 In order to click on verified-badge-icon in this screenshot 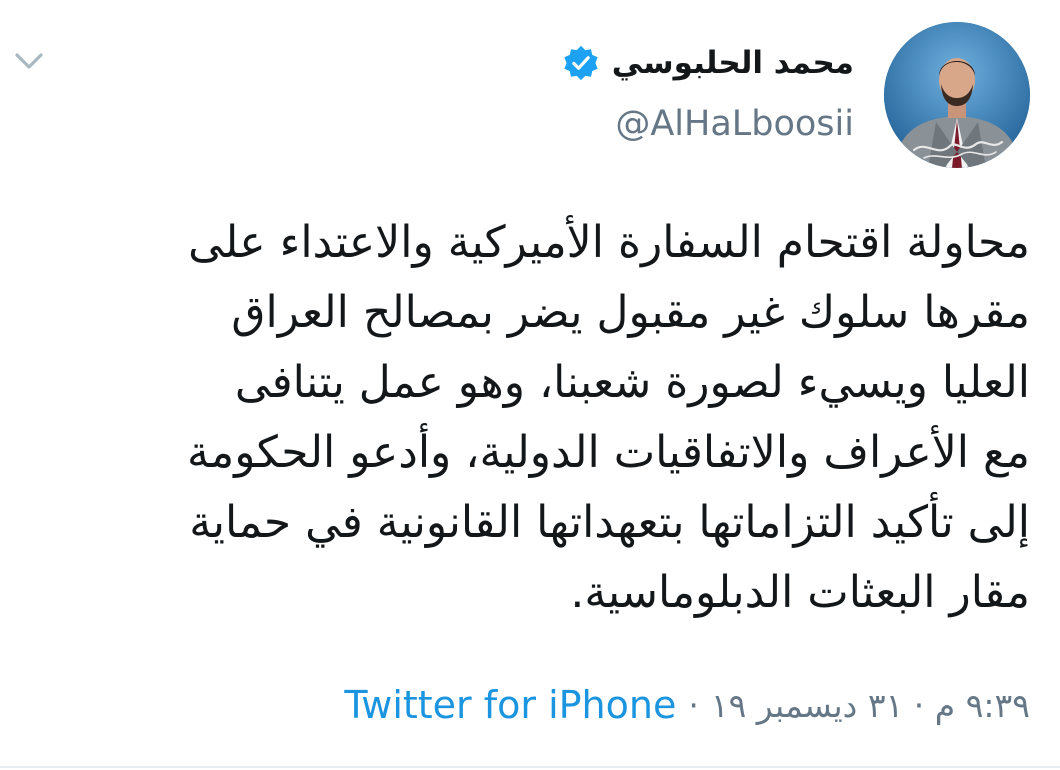, I will do `click(581, 63)`.